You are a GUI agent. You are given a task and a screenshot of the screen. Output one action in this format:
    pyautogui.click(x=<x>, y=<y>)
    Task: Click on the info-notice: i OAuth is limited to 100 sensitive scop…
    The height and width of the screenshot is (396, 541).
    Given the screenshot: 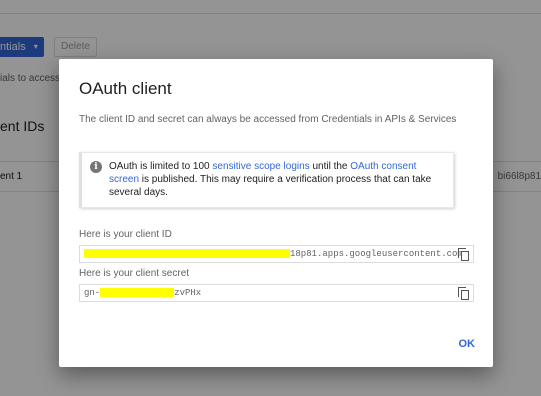 What is the action you would take?
    pyautogui.click(x=266, y=180)
    